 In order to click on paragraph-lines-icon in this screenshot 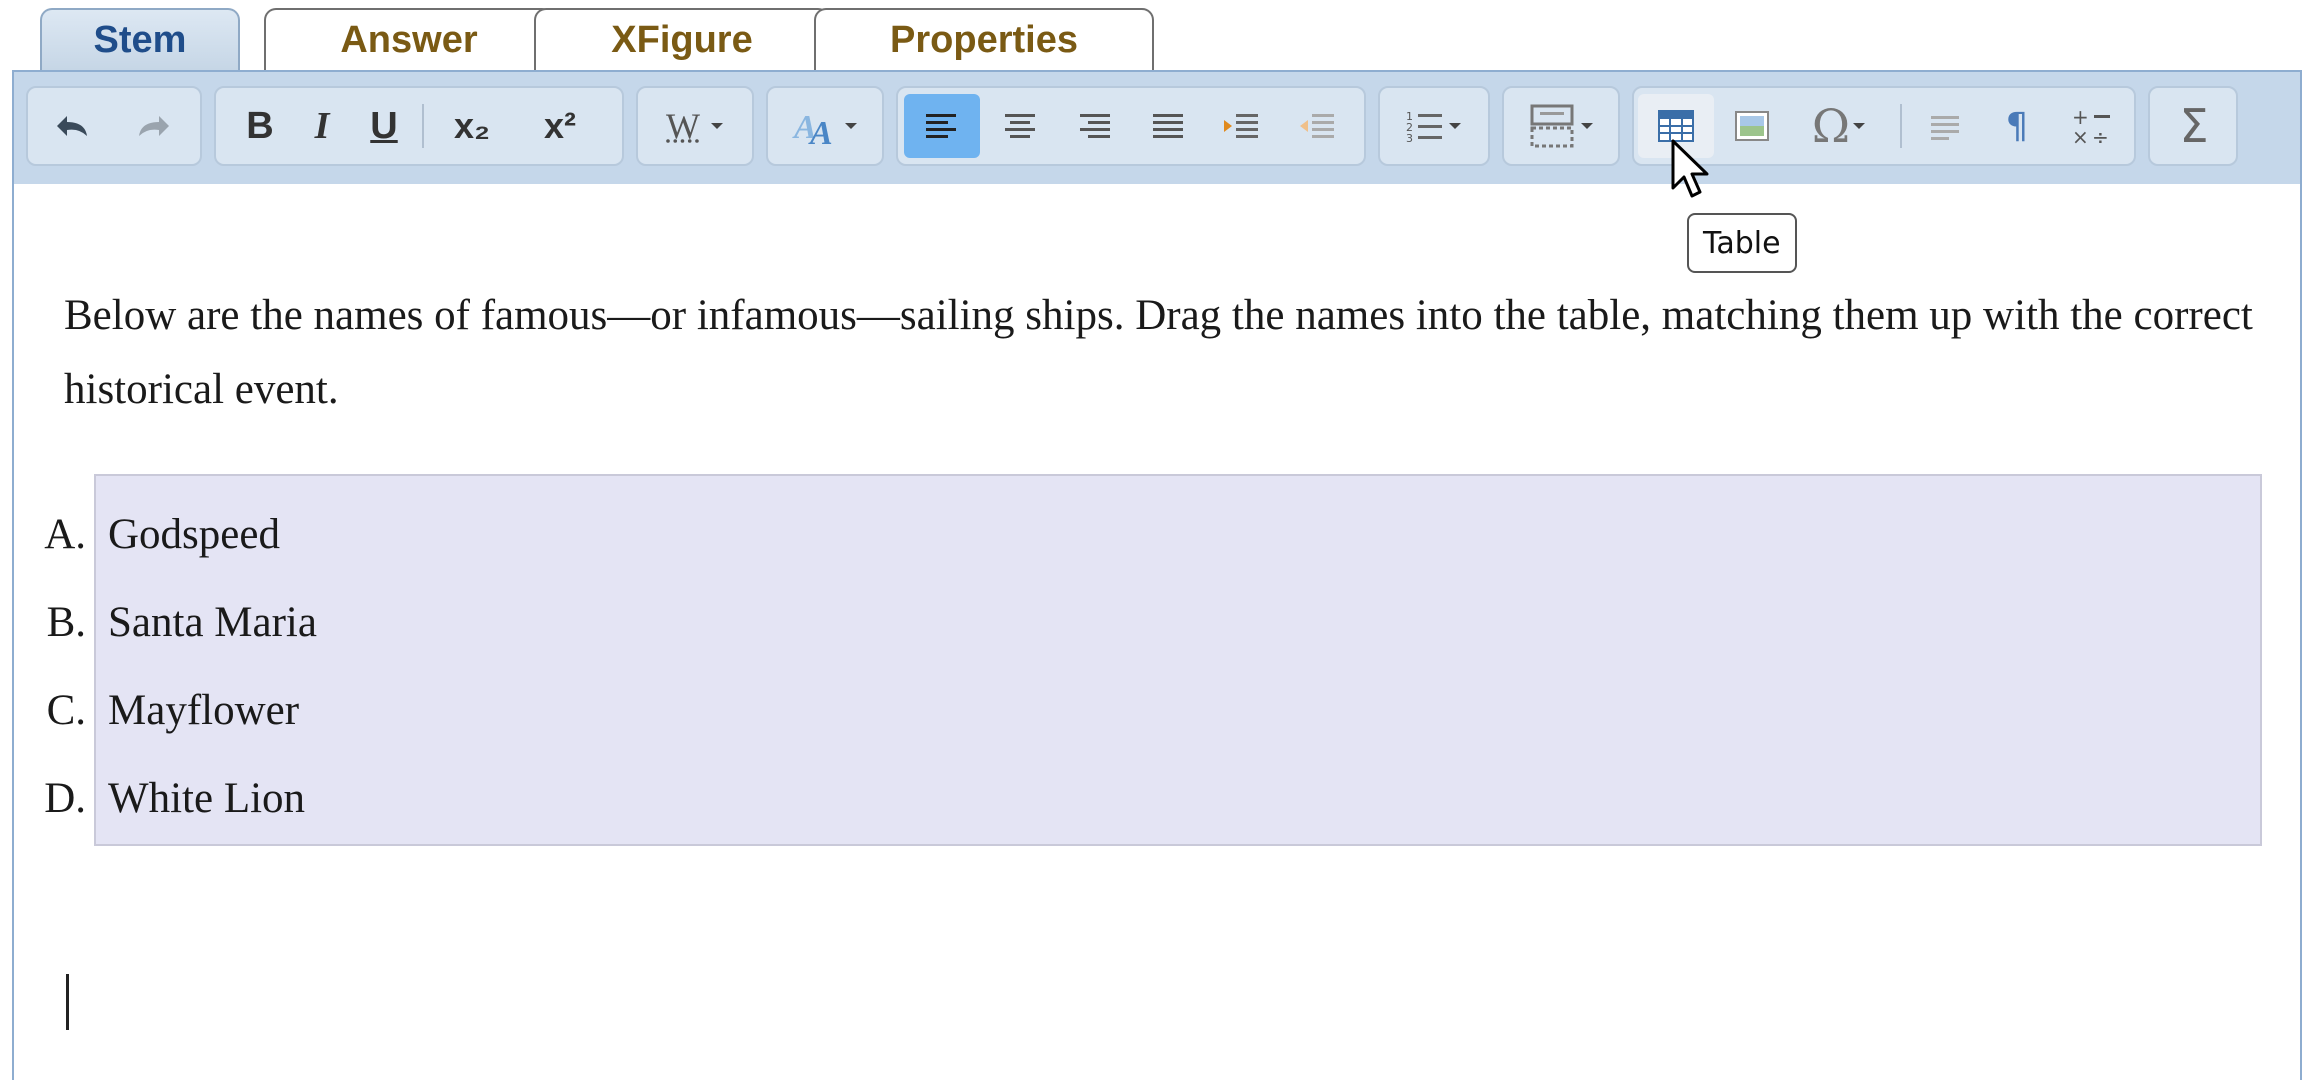, I will do `click(1945, 128)`.